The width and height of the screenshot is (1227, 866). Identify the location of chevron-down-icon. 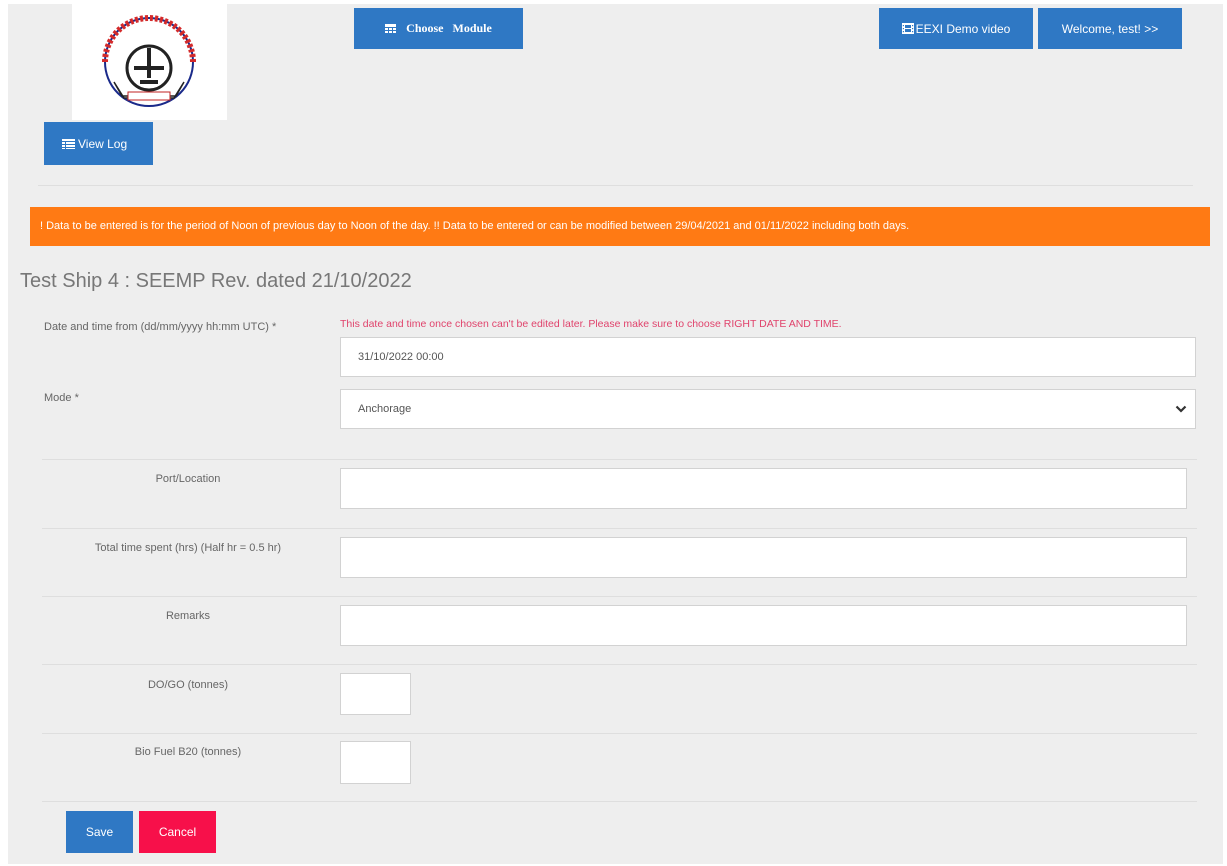
(1181, 409).